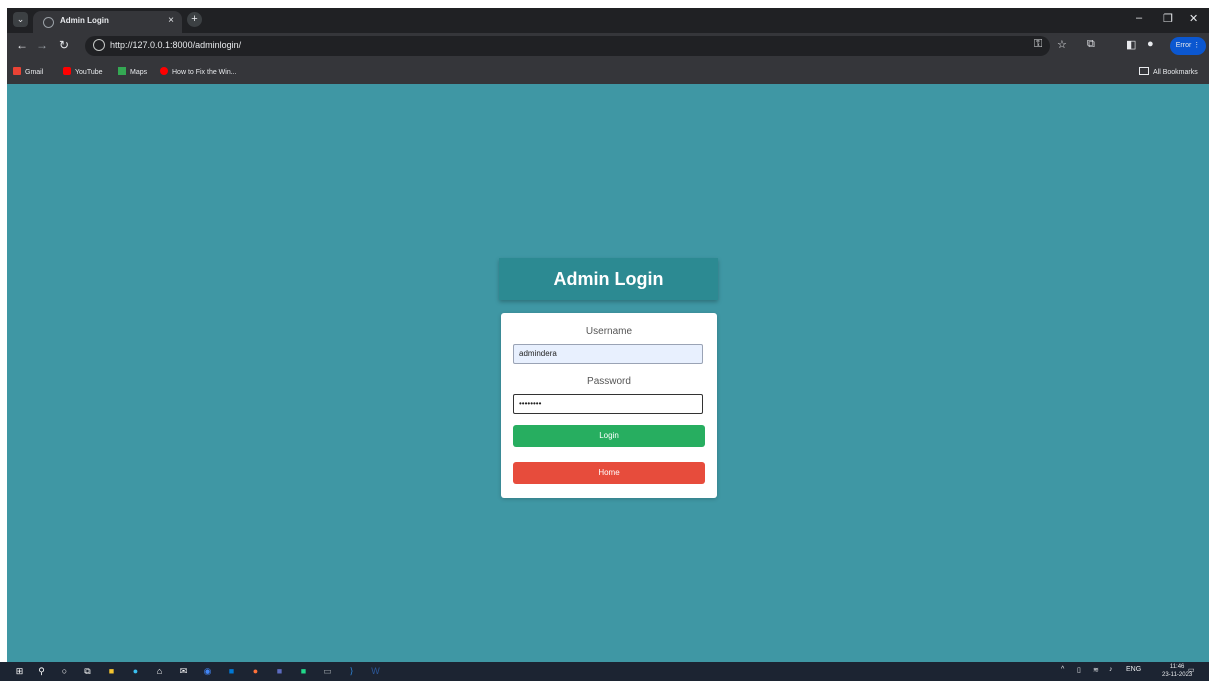 This screenshot has height=681, width=1209. Describe the element at coordinates (1062, 669) in the screenshot. I see `tray-chevron-icon: ^` at that location.